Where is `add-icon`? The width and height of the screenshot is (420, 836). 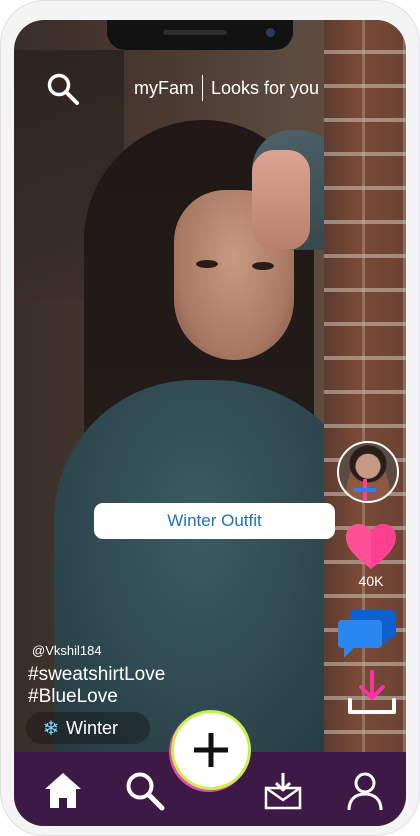
add-icon is located at coordinates (211, 750).